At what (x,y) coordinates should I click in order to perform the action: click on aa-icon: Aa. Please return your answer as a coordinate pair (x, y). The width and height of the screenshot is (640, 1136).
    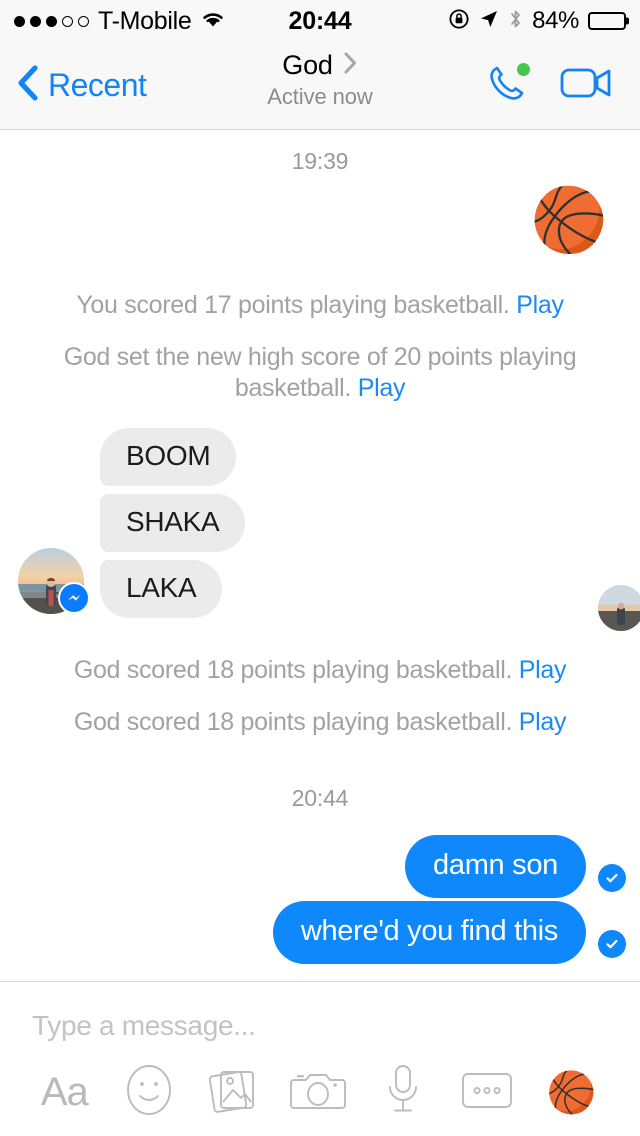
    Looking at the image, I should click on (64, 1092).